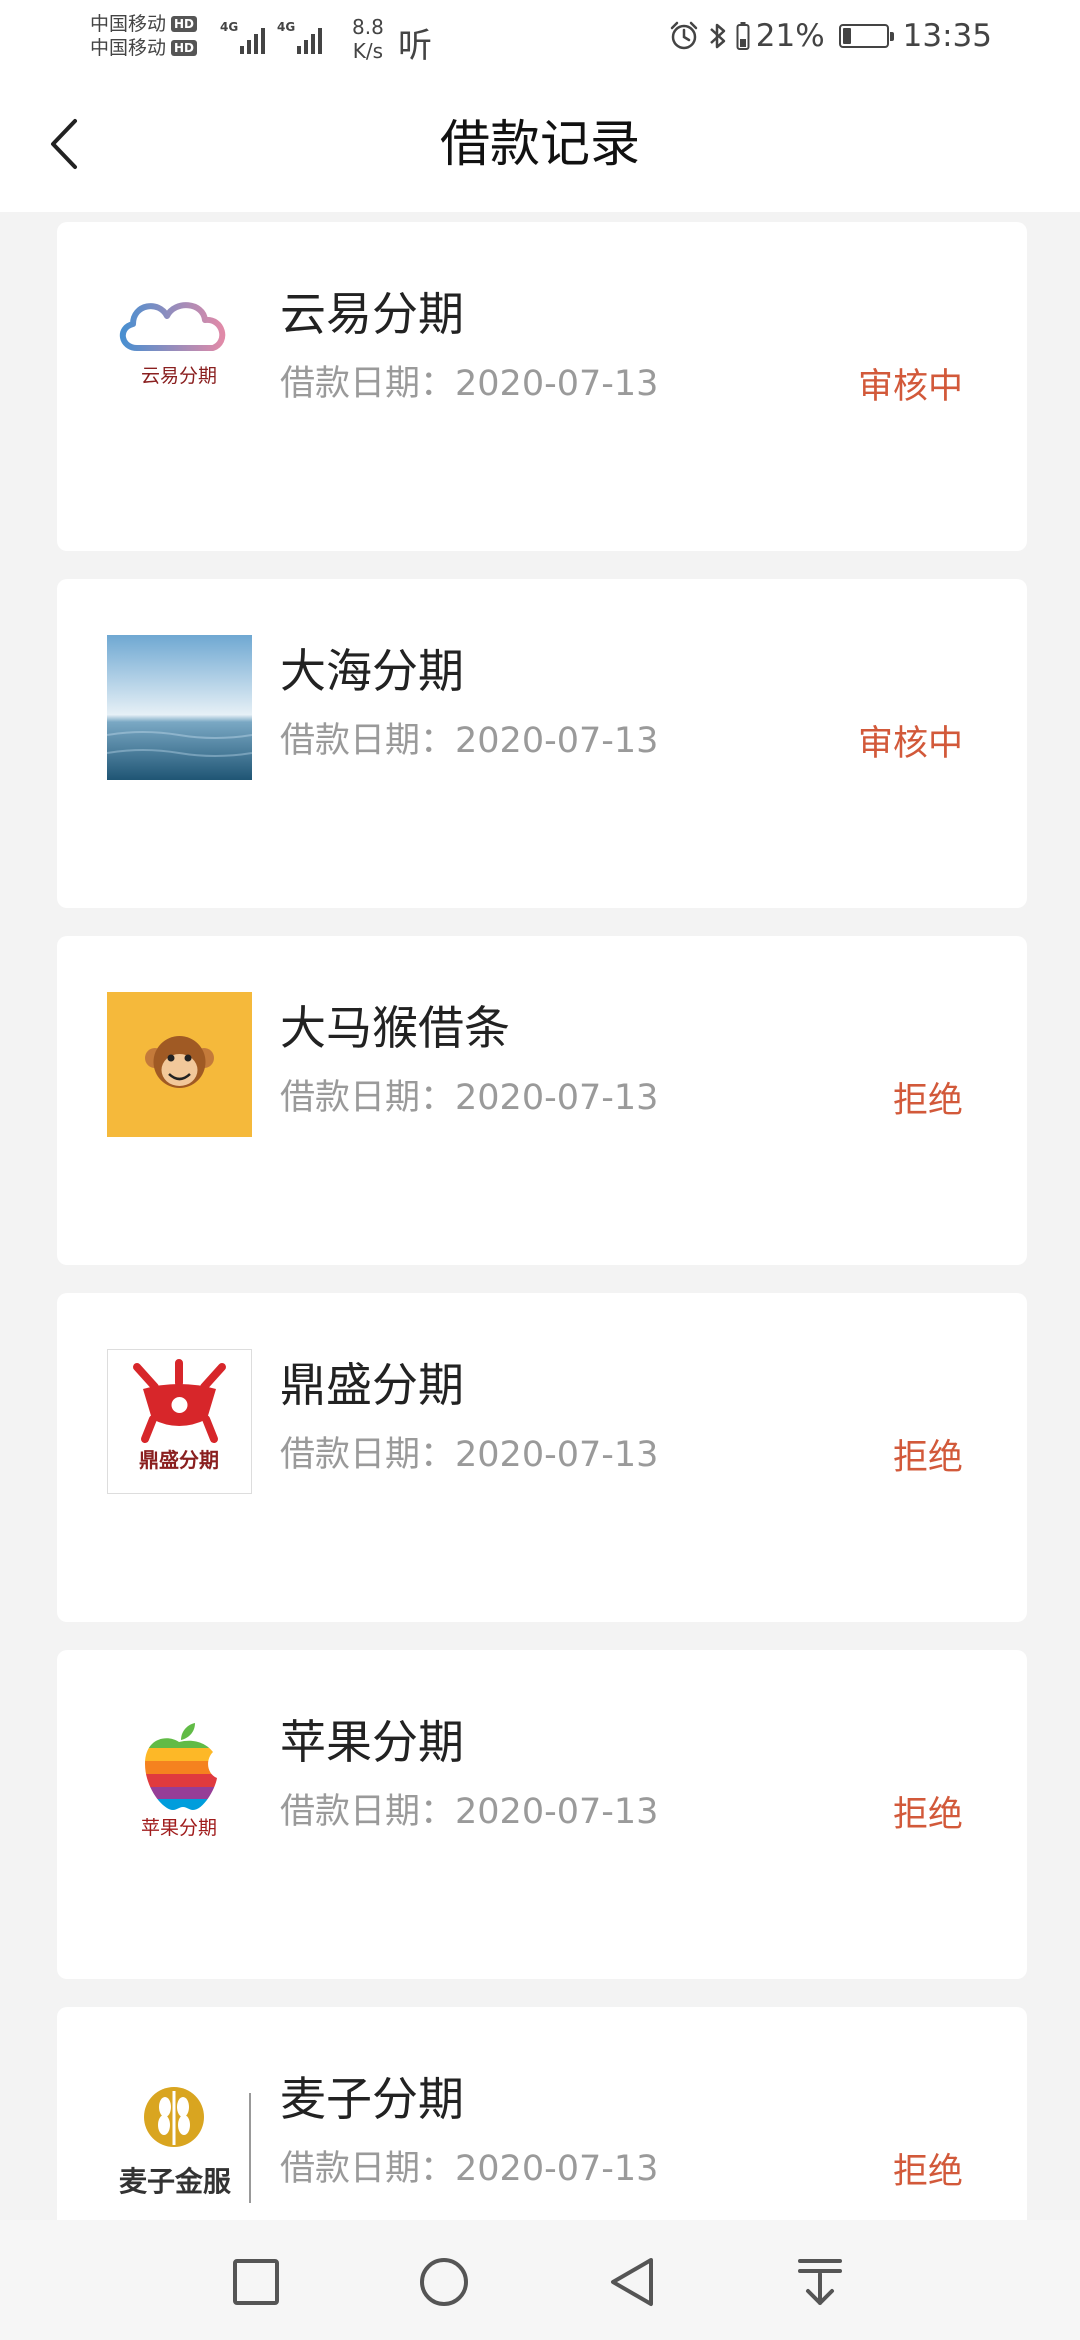  I want to click on status-right: 21% 13:35, so click(830, 36).